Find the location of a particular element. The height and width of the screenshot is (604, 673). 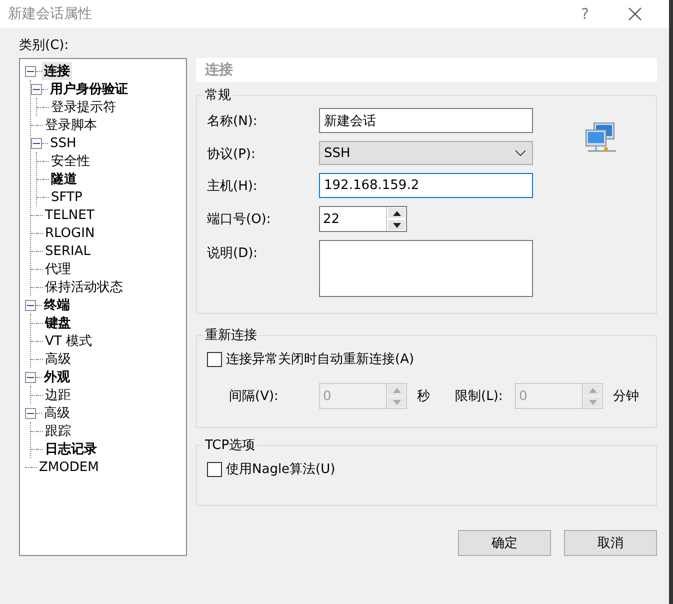

tree-item: 隧道 is located at coordinates (64, 179).